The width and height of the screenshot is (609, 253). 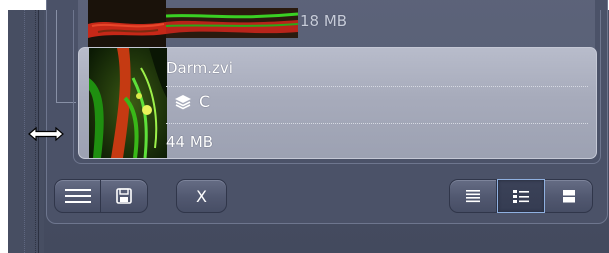 I want to click on list-toggle-button, so click(x=77, y=196).